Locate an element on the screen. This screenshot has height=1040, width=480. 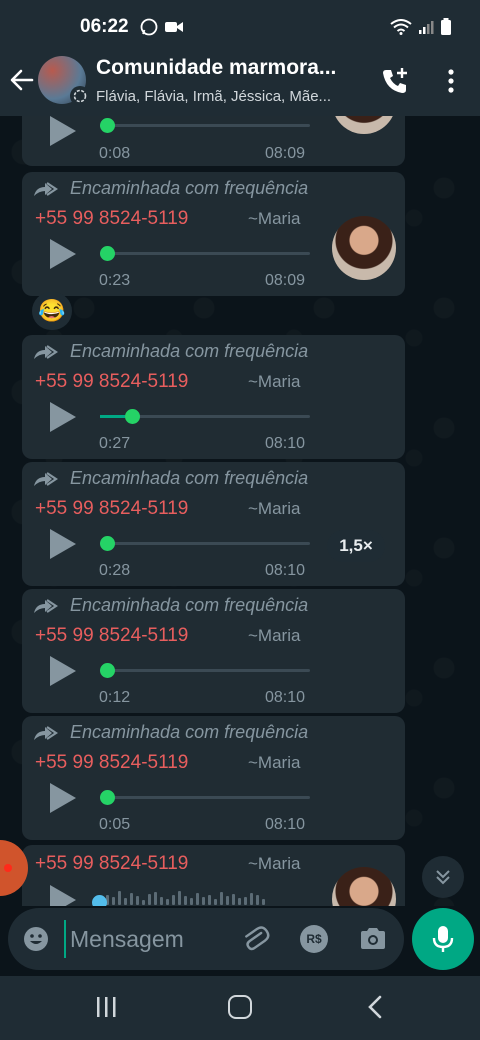
scroll-to-bottom-button is located at coordinates (443, 877).